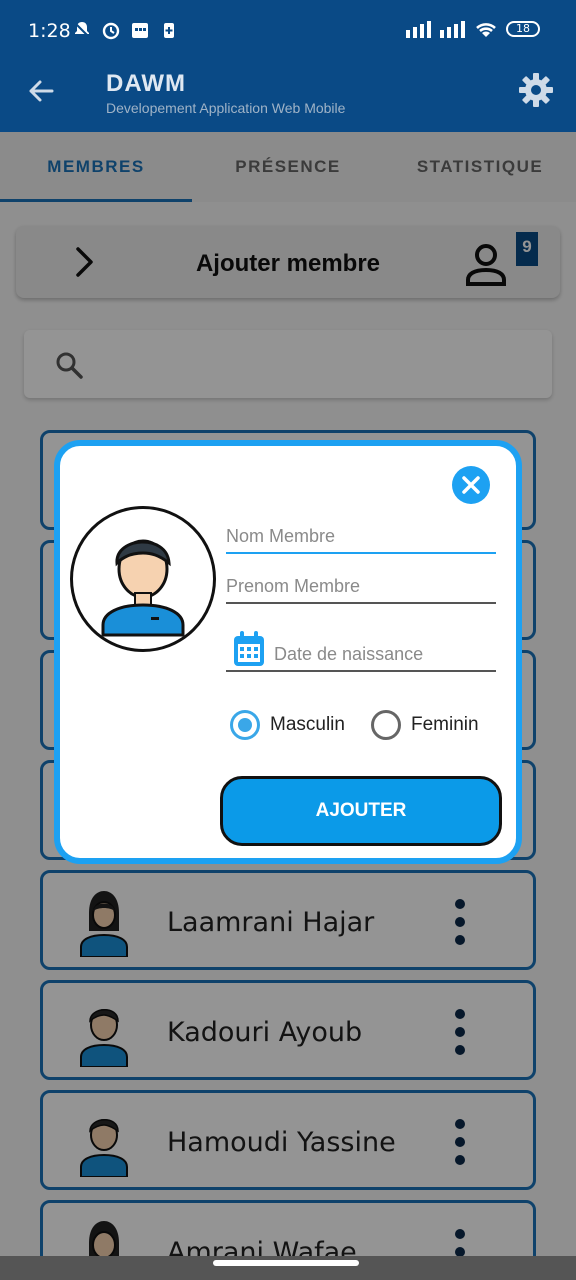  I want to click on app-subtitle: Developement Application Web Mobile, so click(226, 108).